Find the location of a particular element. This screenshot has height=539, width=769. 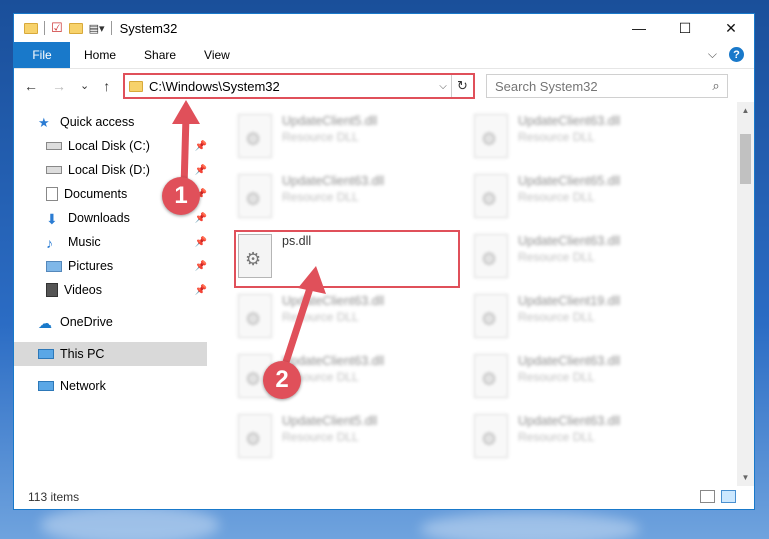

file-item: UpdateClient19.dll Resource DLL is located at coordinates (584, 316).